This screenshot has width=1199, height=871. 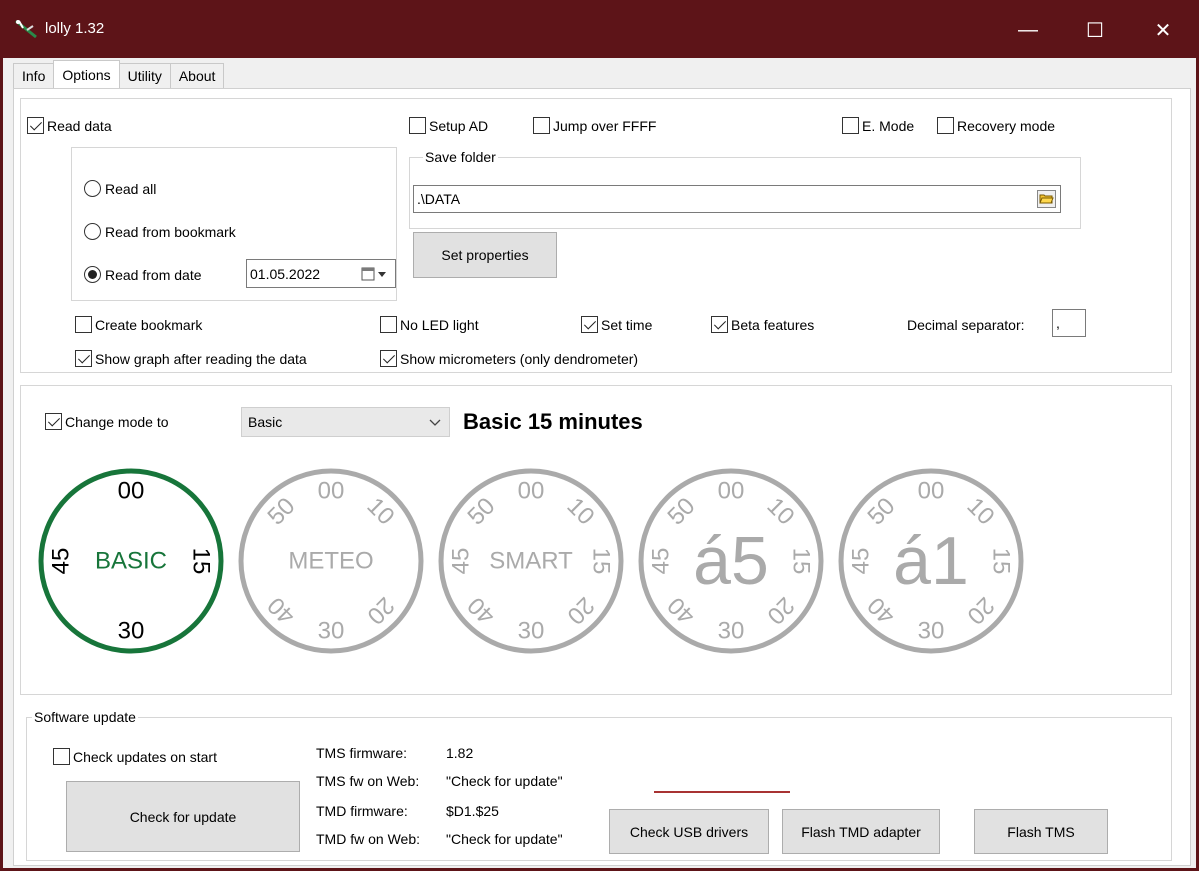 I want to click on mode-dial-á1: 0010152030404550á1, so click(x=931, y=561).